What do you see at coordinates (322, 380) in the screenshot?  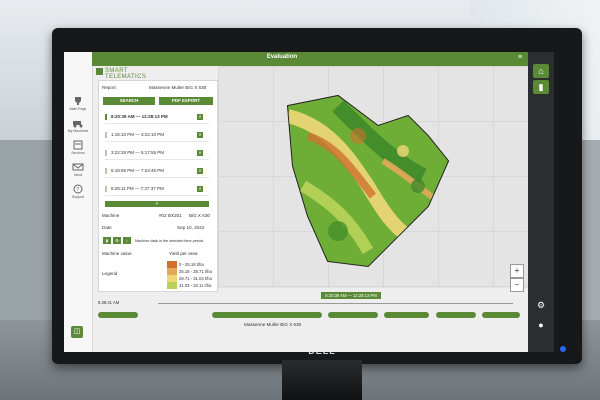 I see `monitor-stand` at bounding box center [322, 380].